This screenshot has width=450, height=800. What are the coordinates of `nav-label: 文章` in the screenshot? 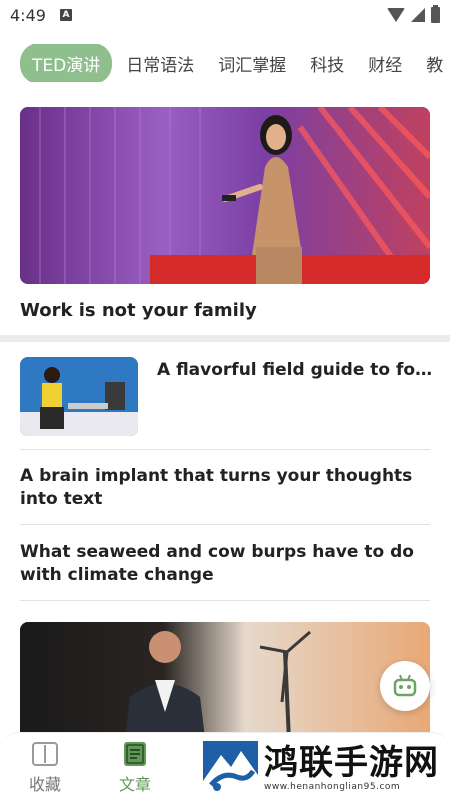 It's located at (134, 784).